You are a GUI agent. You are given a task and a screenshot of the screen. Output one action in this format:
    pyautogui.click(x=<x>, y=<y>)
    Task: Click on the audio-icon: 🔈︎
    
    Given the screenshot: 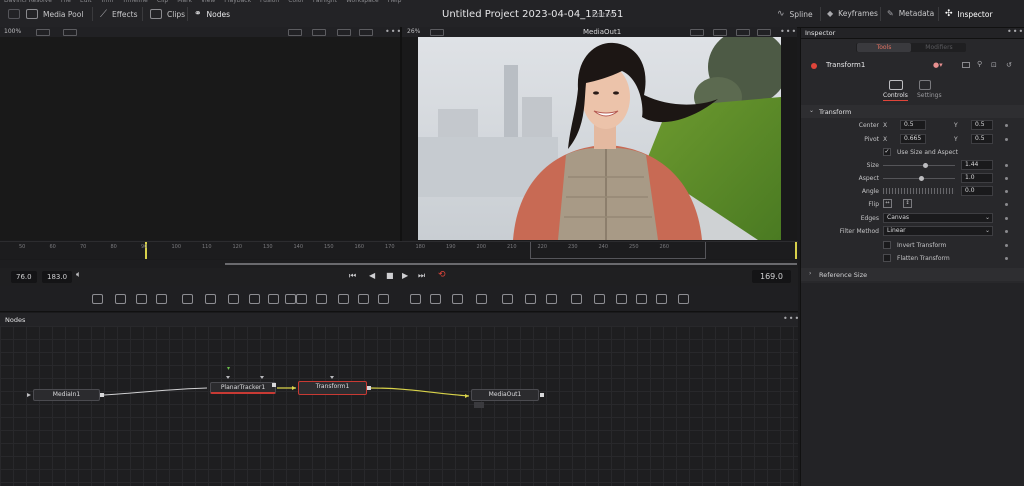 What is the action you would take?
    pyautogui.click(x=78, y=275)
    